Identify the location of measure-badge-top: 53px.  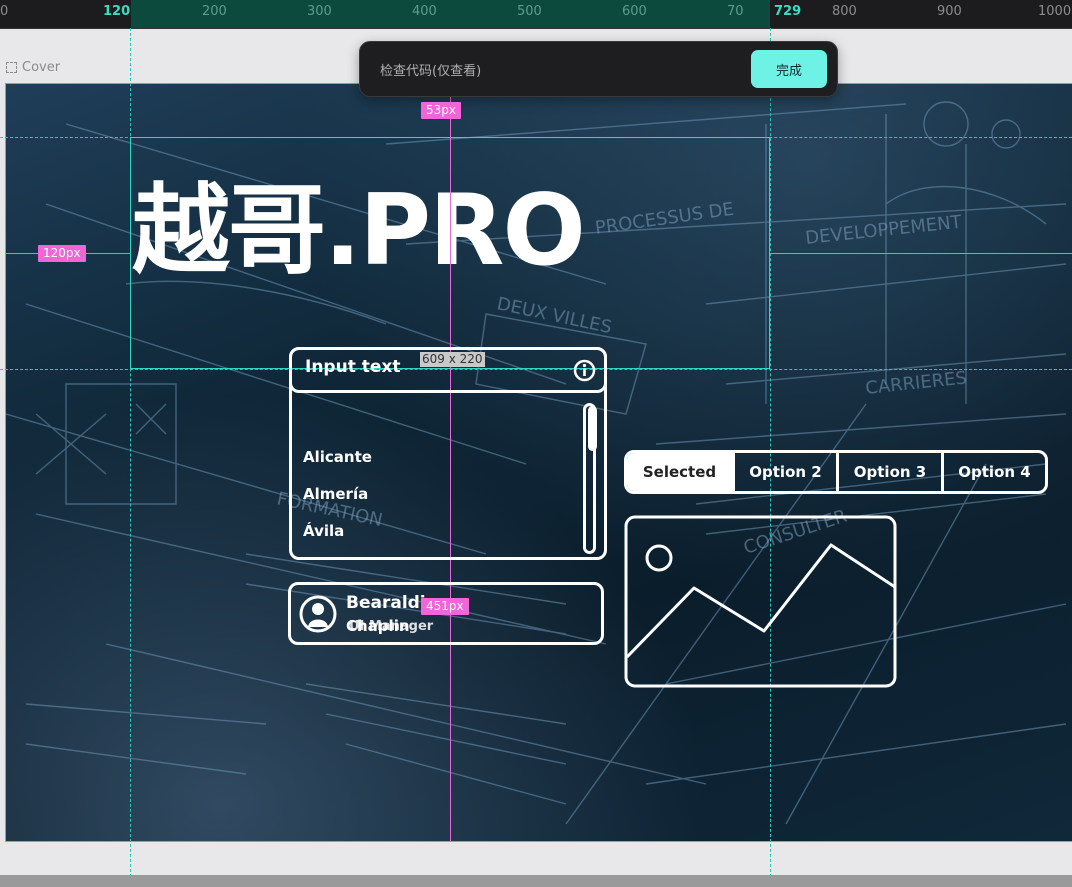
(441, 110).